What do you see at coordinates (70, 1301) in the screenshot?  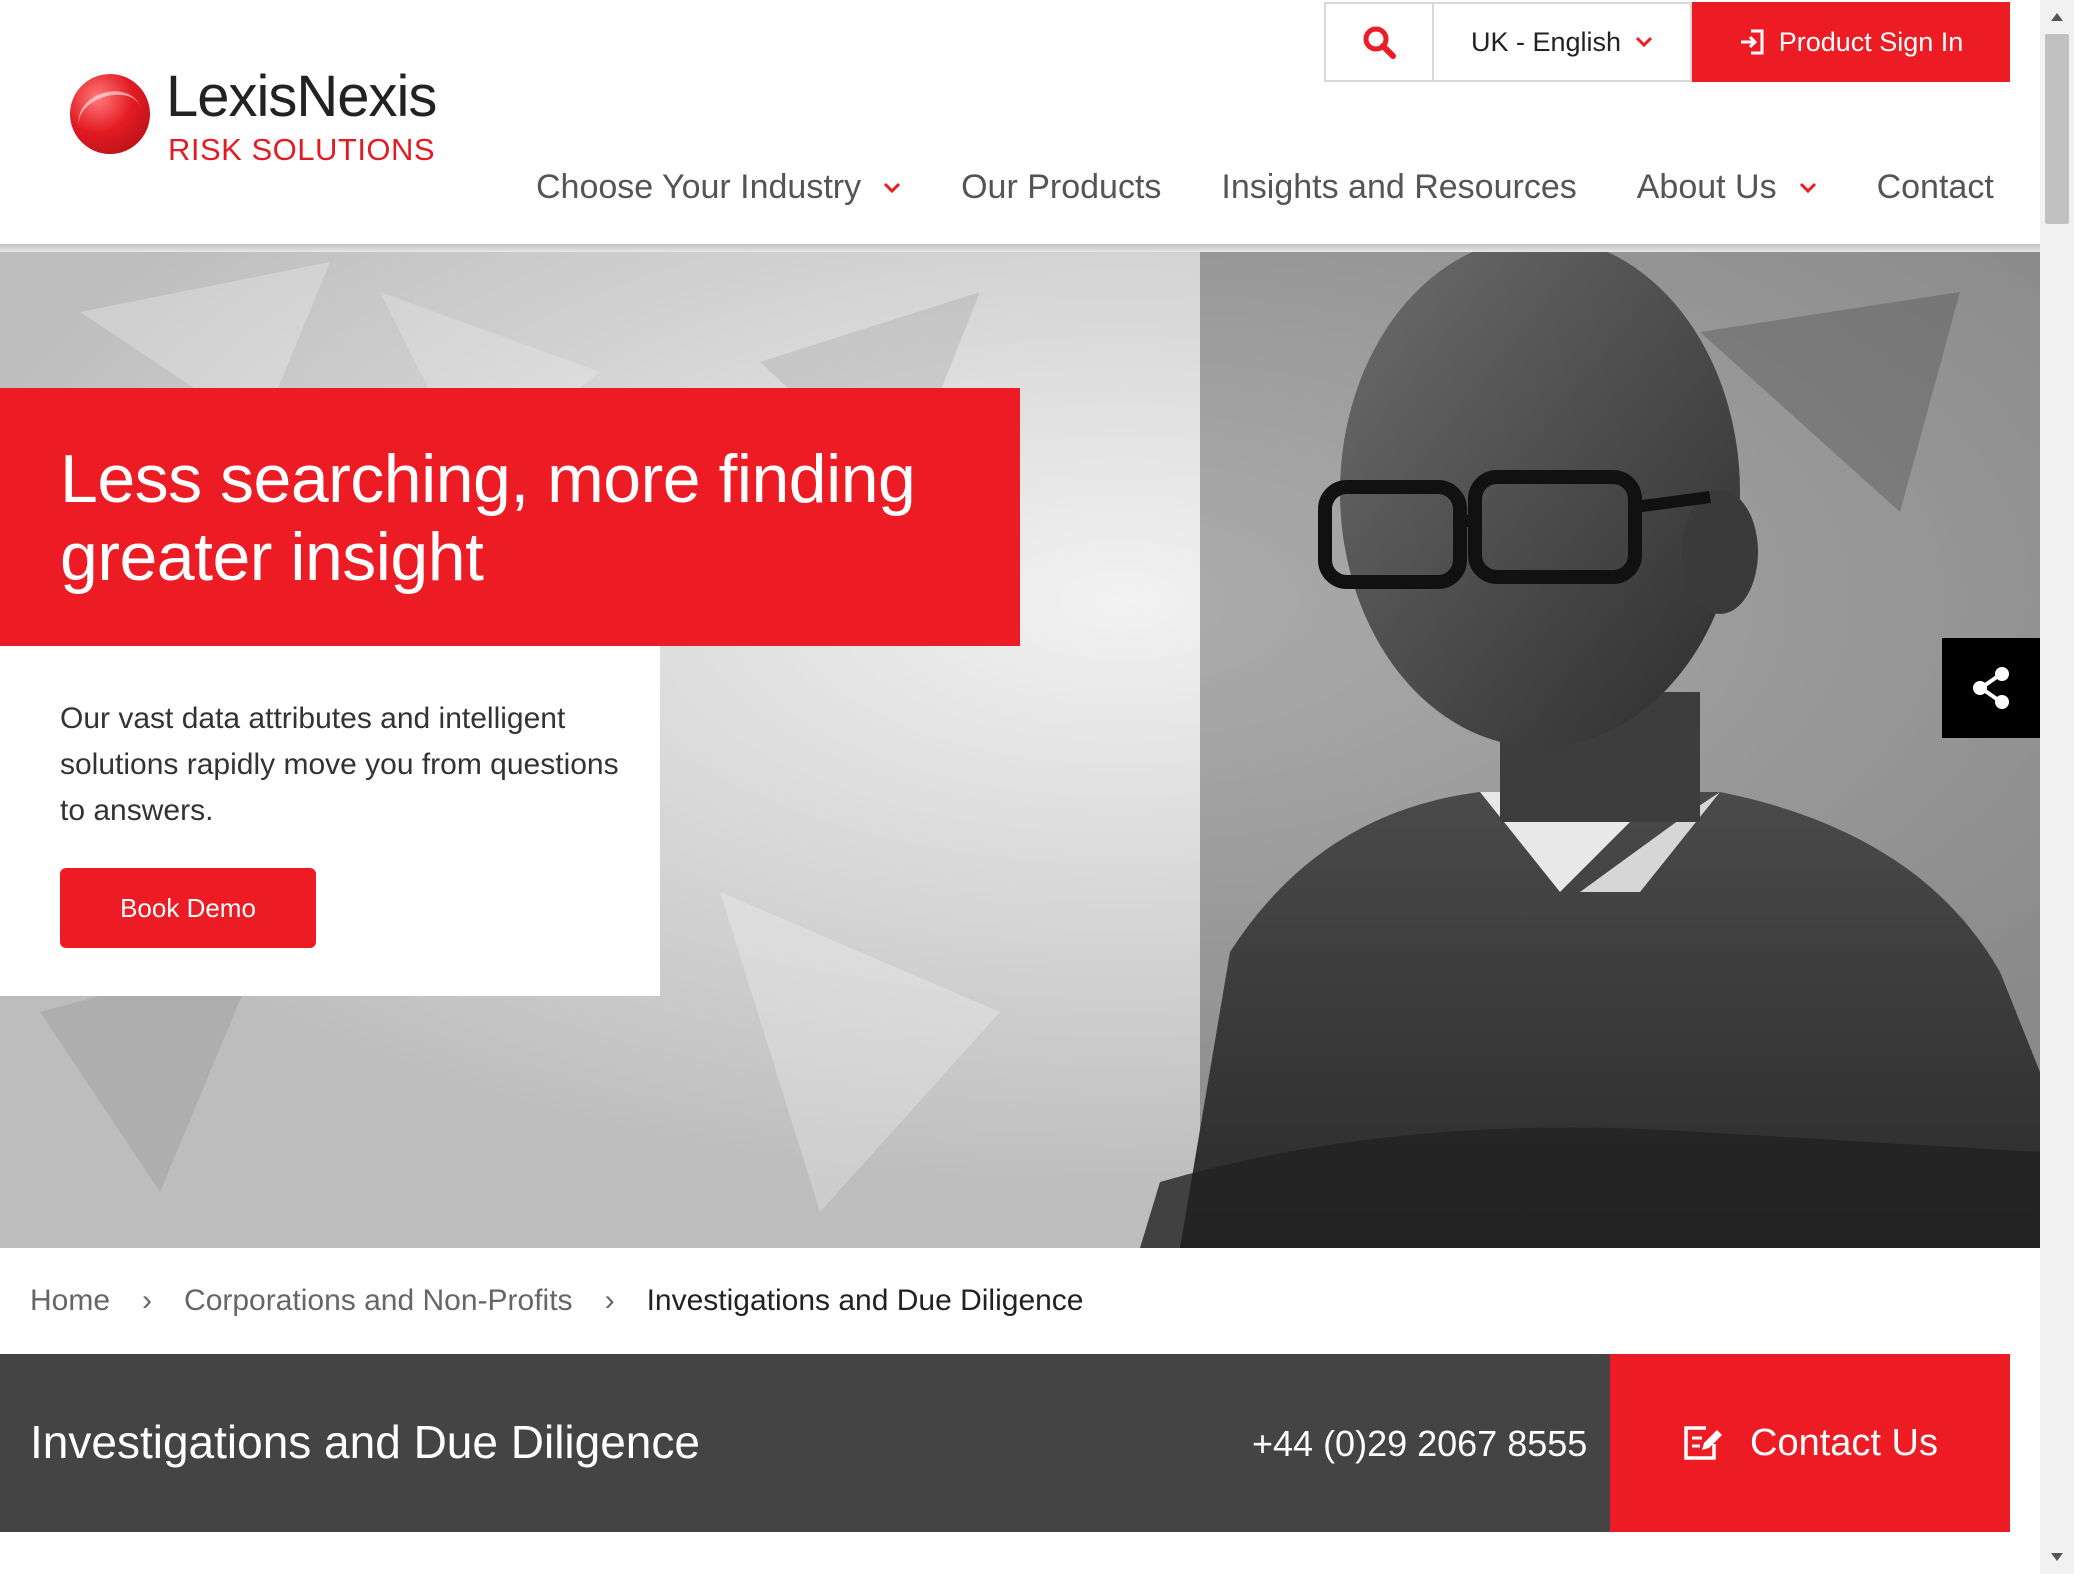 I see `breadcrumb-home: Home` at bounding box center [70, 1301].